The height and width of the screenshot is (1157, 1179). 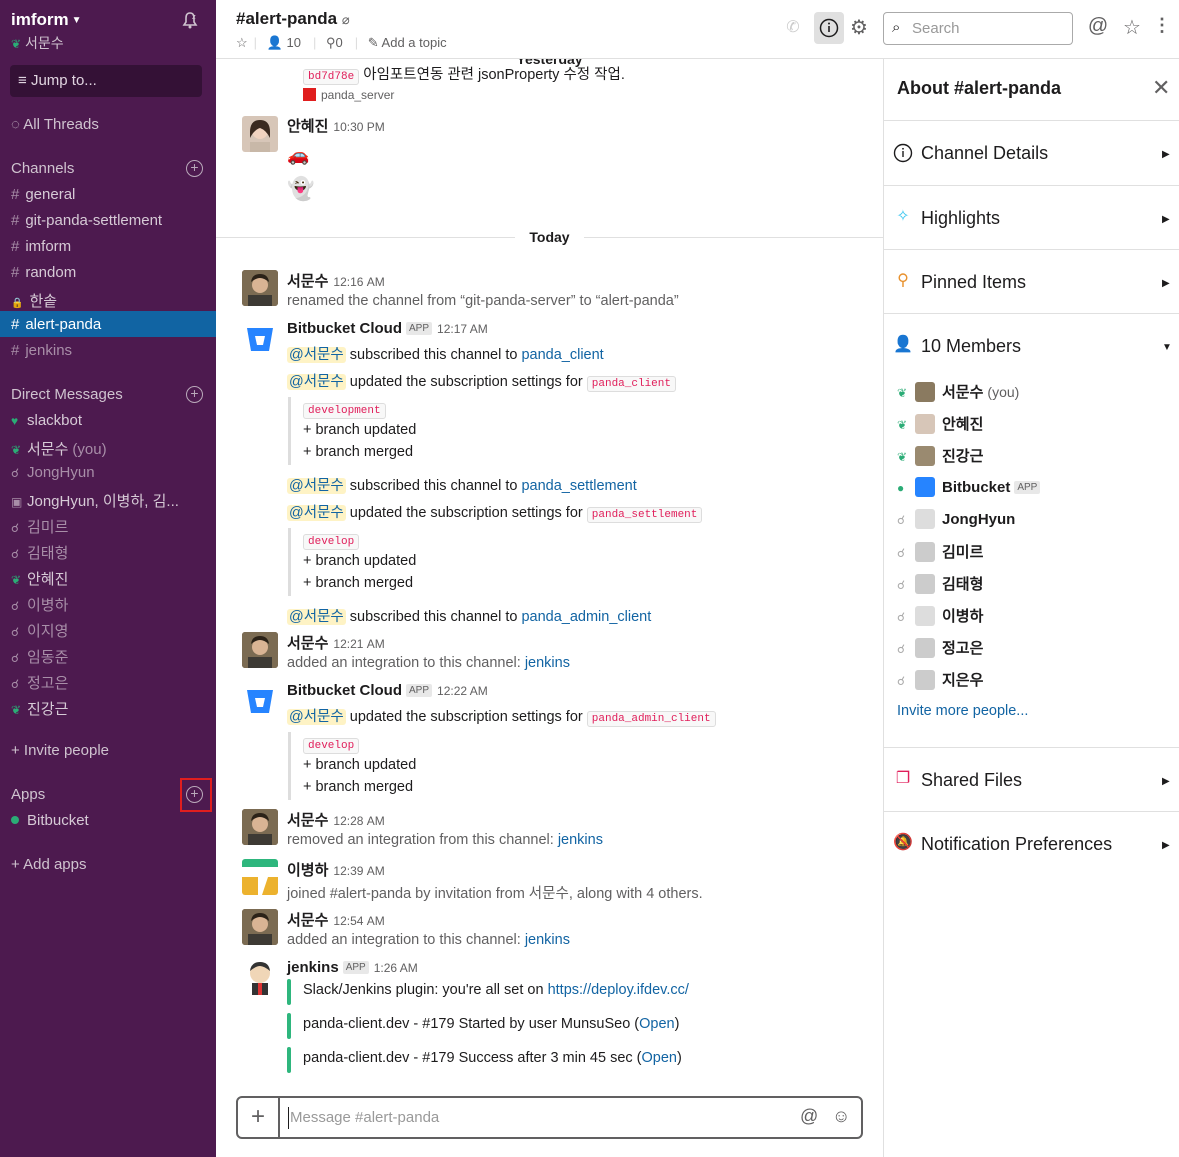 What do you see at coordinates (578, 486) in the screenshot?
I see `repo-link: panda_settlement` at bounding box center [578, 486].